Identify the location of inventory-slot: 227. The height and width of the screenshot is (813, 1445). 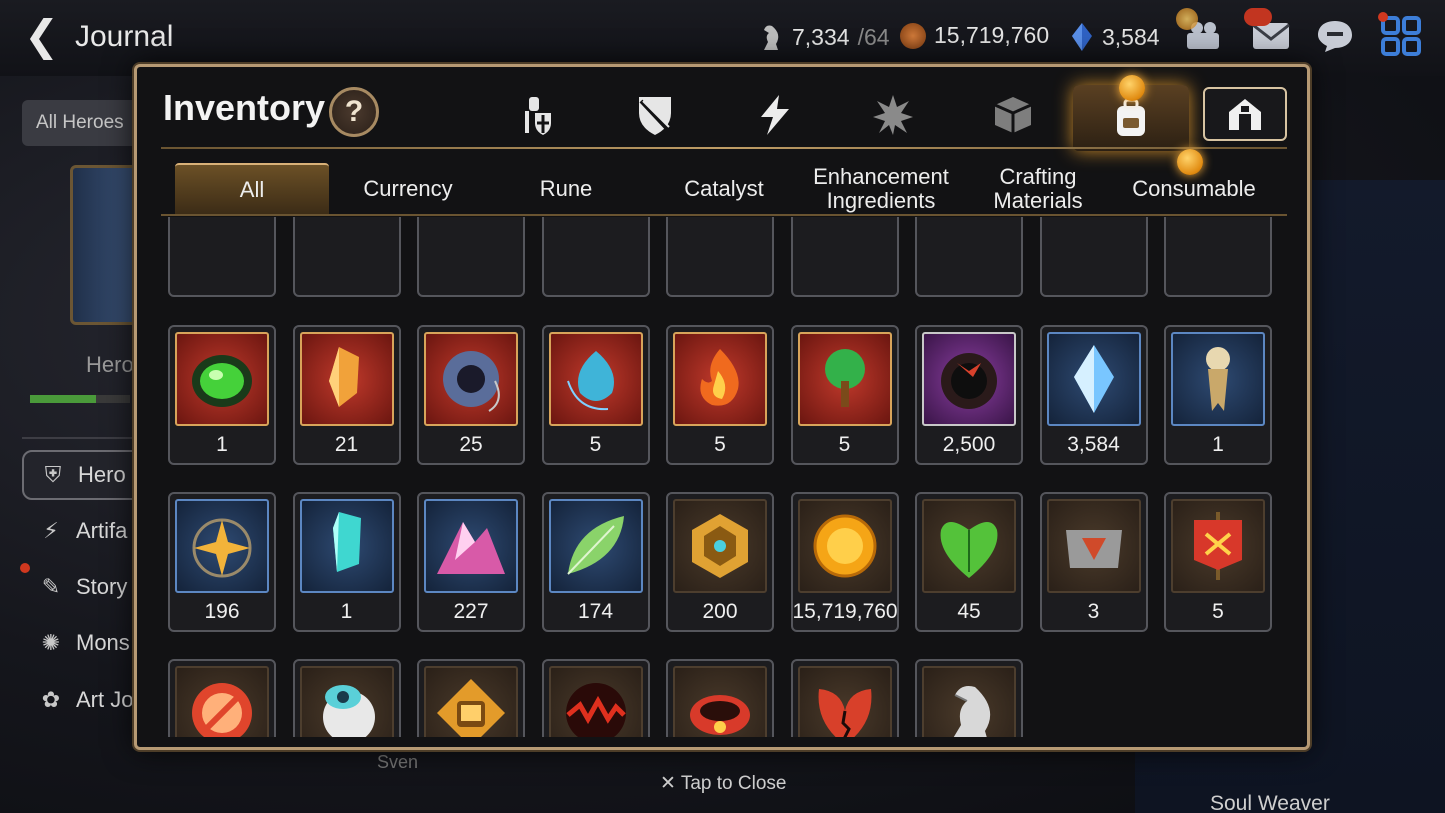
(471, 562).